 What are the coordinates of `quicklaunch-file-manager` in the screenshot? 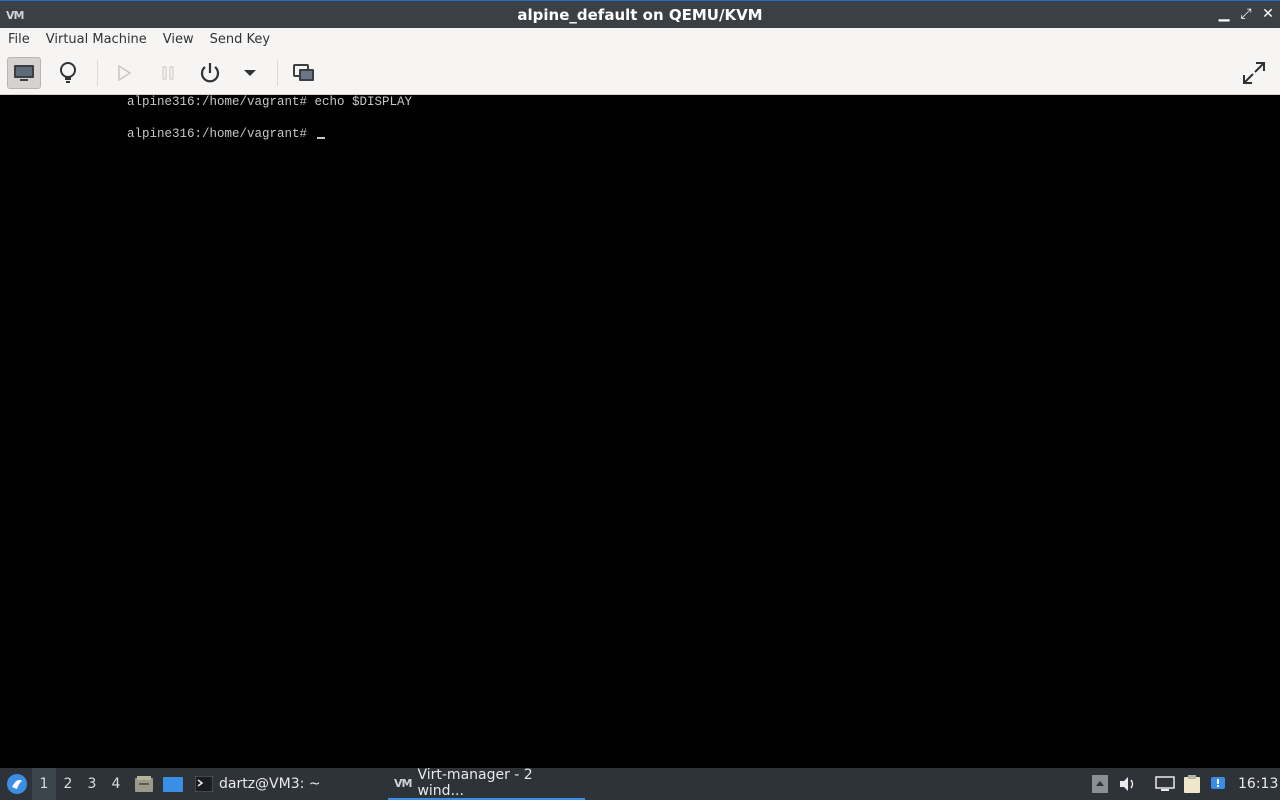 It's located at (144, 784).